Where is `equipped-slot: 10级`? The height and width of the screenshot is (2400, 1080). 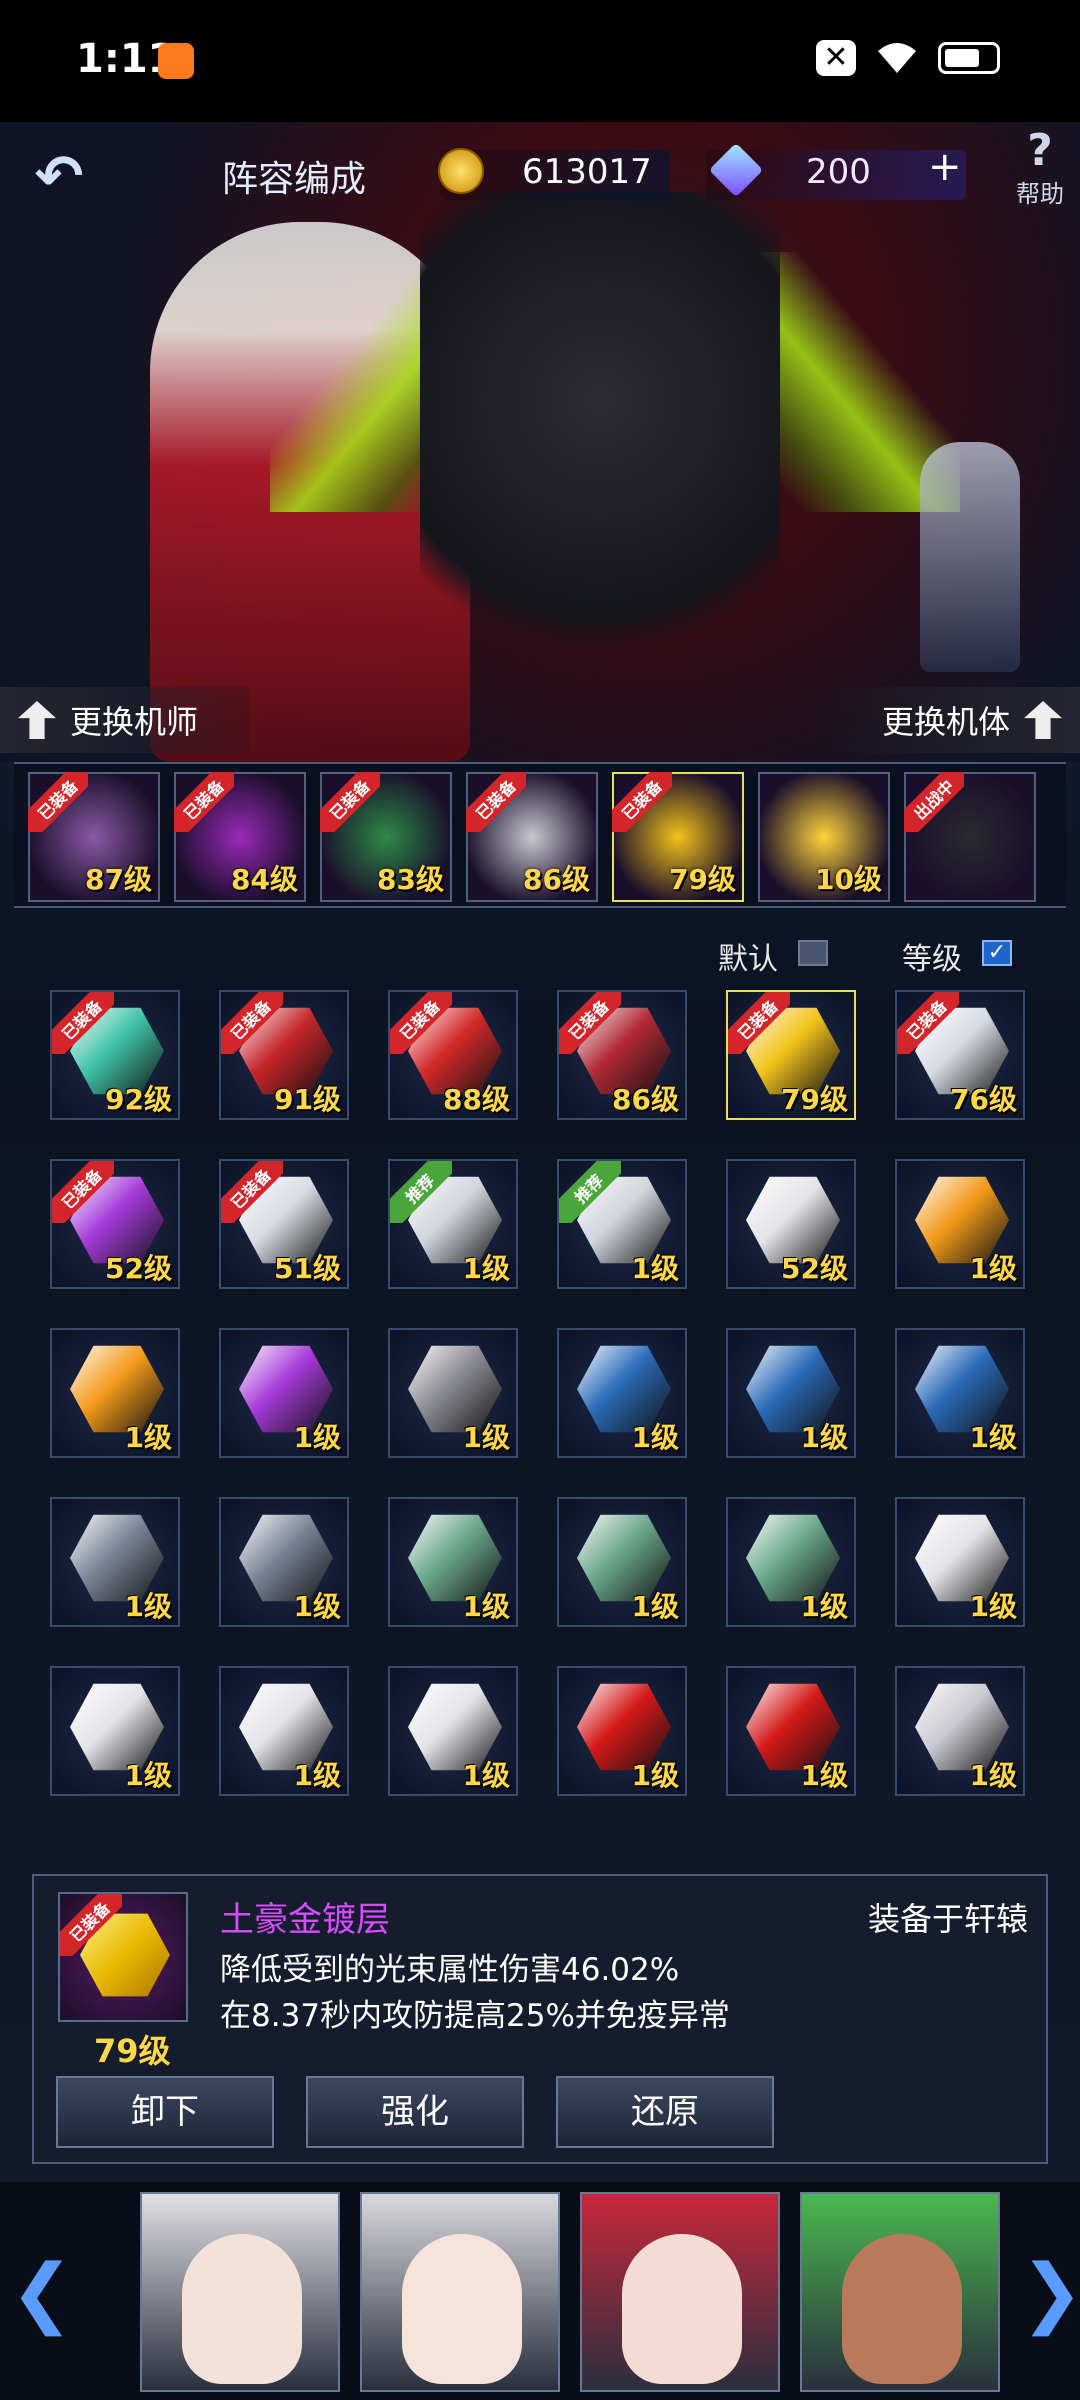 equipped-slot: 10级 is located at coordinates (824, 837).